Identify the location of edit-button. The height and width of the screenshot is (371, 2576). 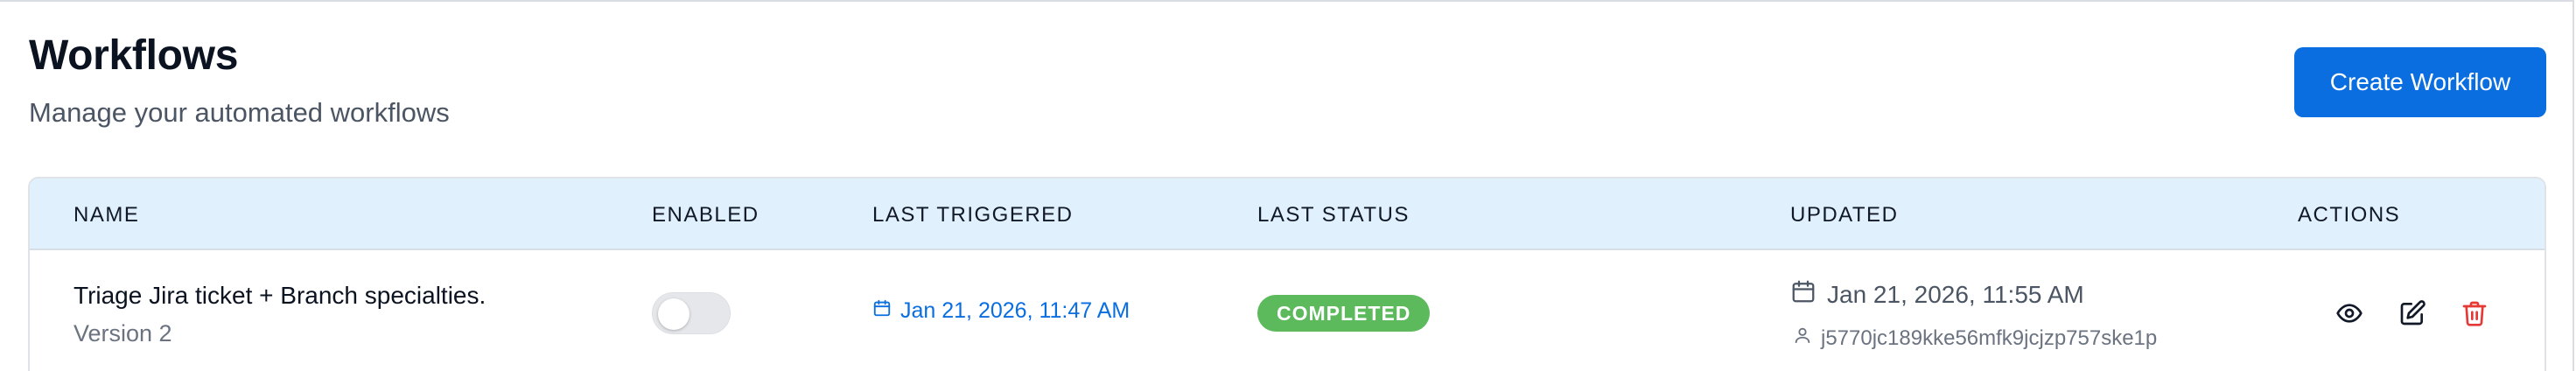
(2412, 315).